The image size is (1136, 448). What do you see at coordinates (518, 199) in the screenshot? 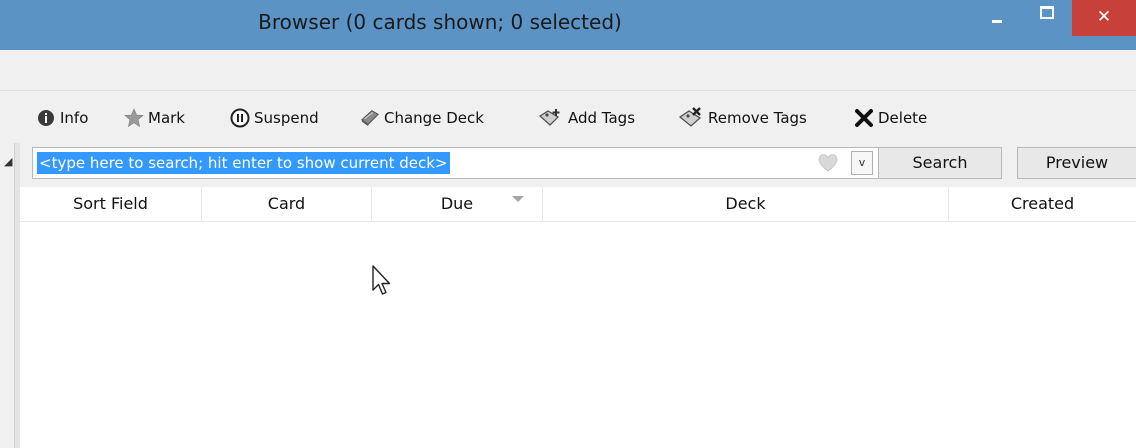
I see `sort-indicator-icon` at bounding box center [518, 199].